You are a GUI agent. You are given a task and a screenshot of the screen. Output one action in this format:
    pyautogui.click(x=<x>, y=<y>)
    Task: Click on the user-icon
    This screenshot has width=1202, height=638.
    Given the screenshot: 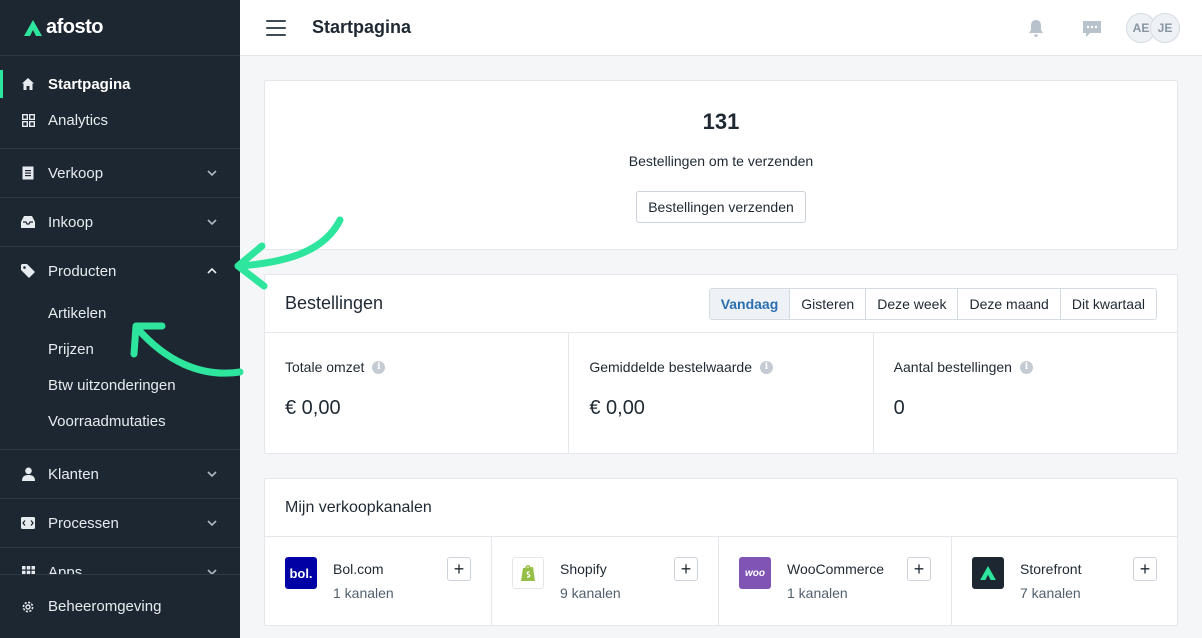 What is the action you would take?
    pyautogui.click(x=28, y=474)
    